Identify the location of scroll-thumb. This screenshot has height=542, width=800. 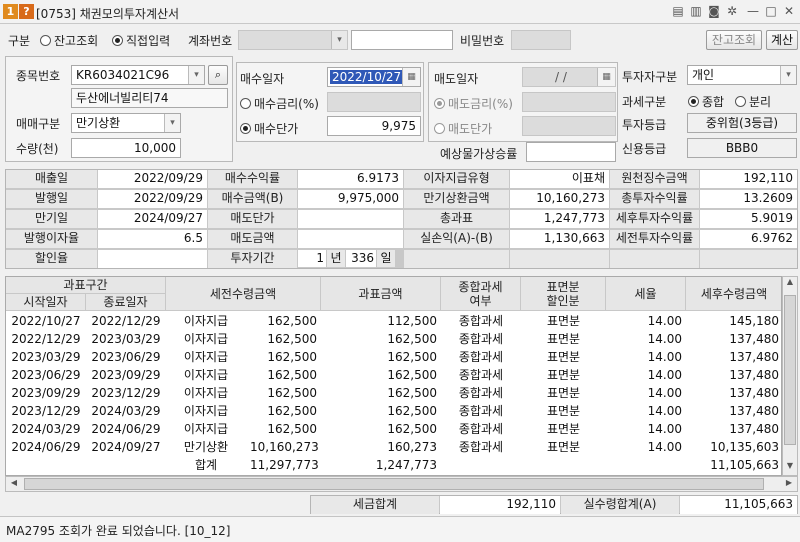
(790, 370).